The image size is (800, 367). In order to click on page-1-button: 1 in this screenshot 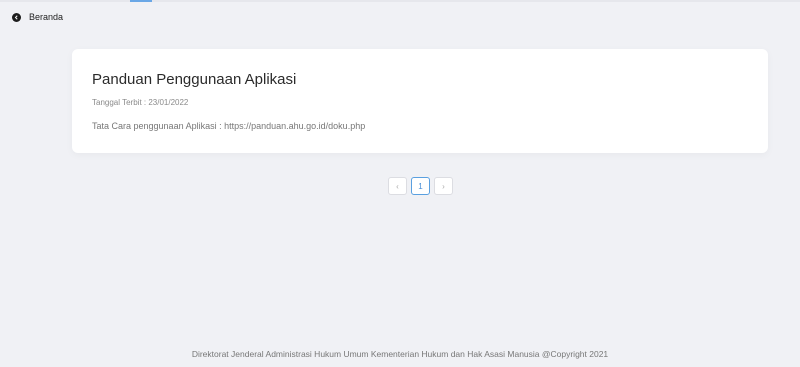, I will do `click(420, 186)`.